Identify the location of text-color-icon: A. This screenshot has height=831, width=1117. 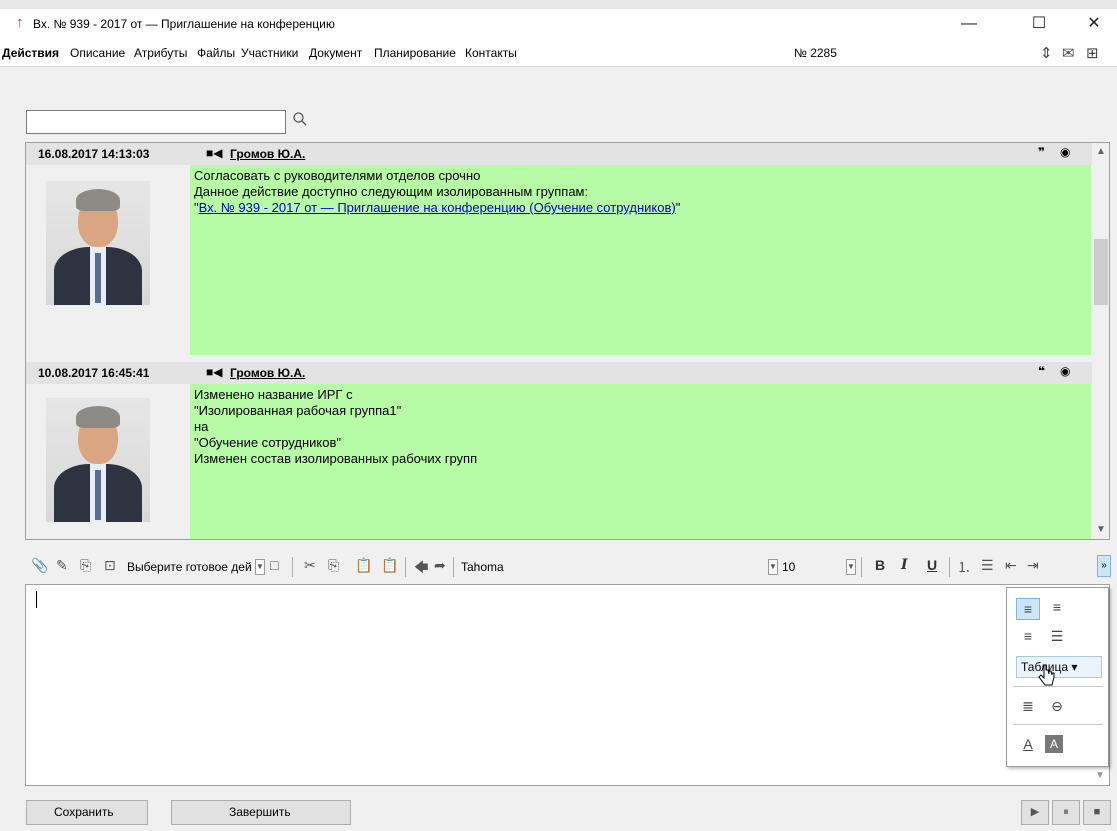
(1028, 744).